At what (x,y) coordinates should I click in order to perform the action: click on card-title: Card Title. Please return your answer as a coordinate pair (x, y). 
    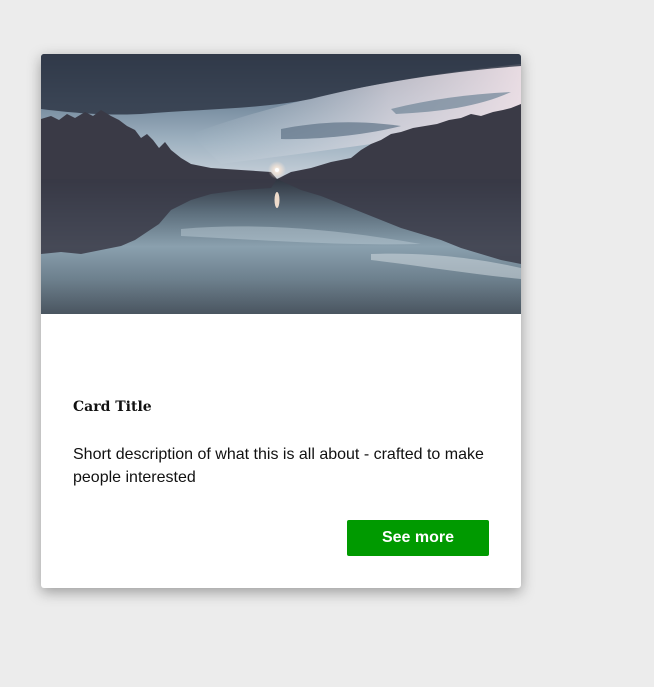
    Looking at the image, I should click on (112, 407).